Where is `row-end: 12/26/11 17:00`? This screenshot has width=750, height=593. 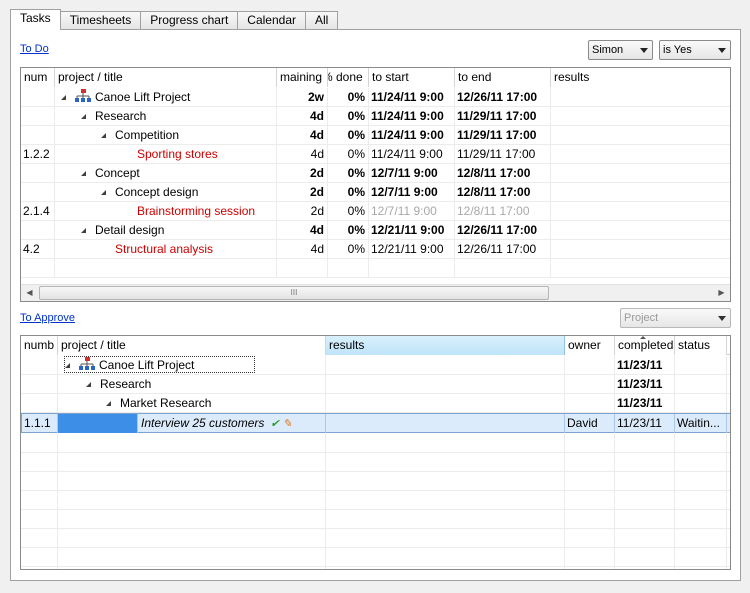 row-end: 12/26/11 17:00 is located at coordinates (503, 230).